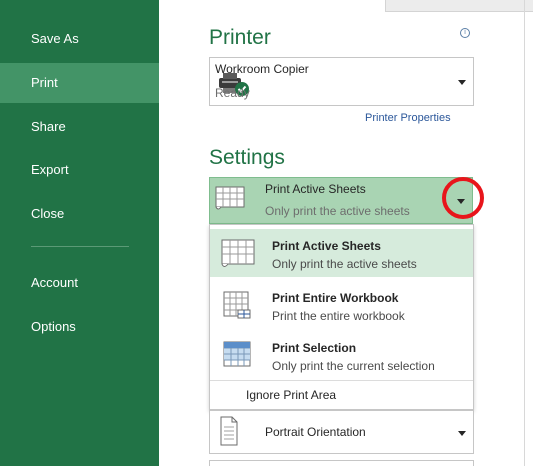  I want to click on nav-share: Share, so click(79, 127).